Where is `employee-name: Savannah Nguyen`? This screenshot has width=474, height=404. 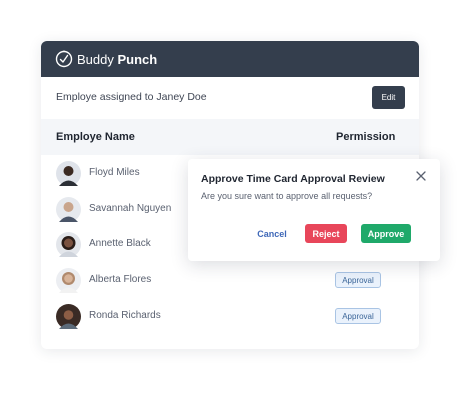
employee-name: Savannah Nguyen is located at coordinates (130, 208).